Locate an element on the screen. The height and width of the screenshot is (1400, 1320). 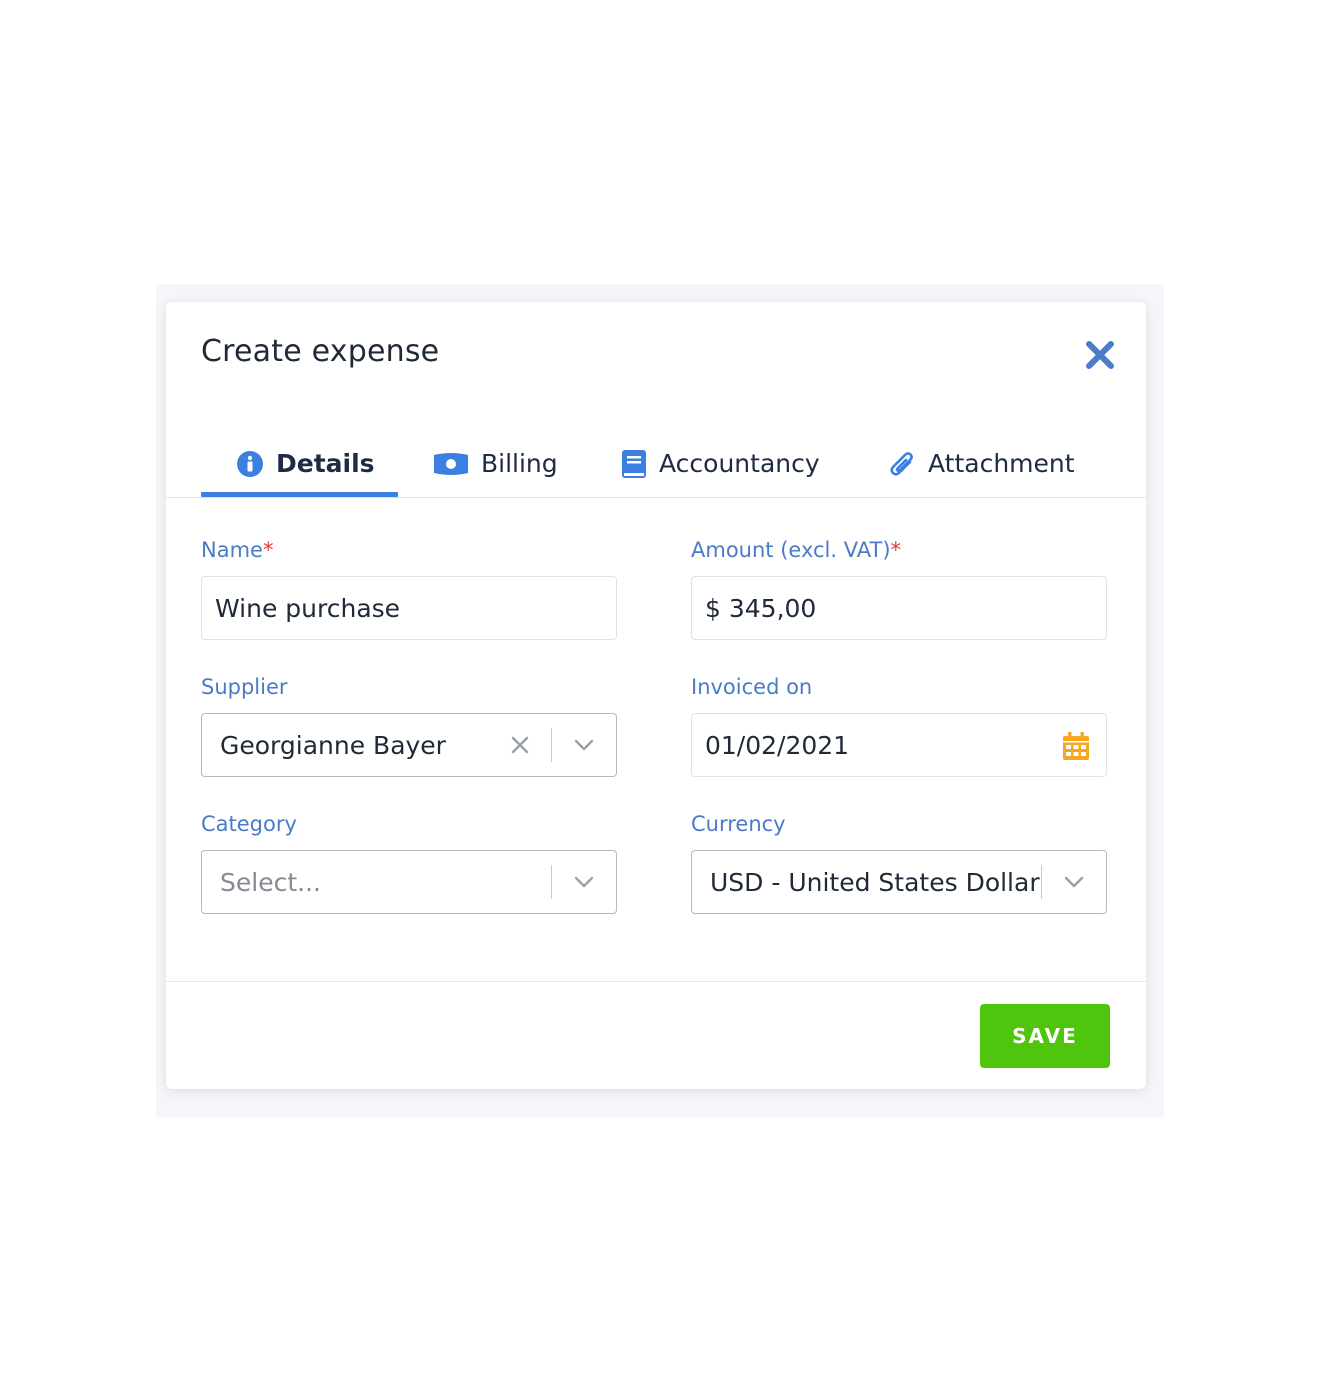
amount-value: $ 345,00 is located at coordinates (761, 608).